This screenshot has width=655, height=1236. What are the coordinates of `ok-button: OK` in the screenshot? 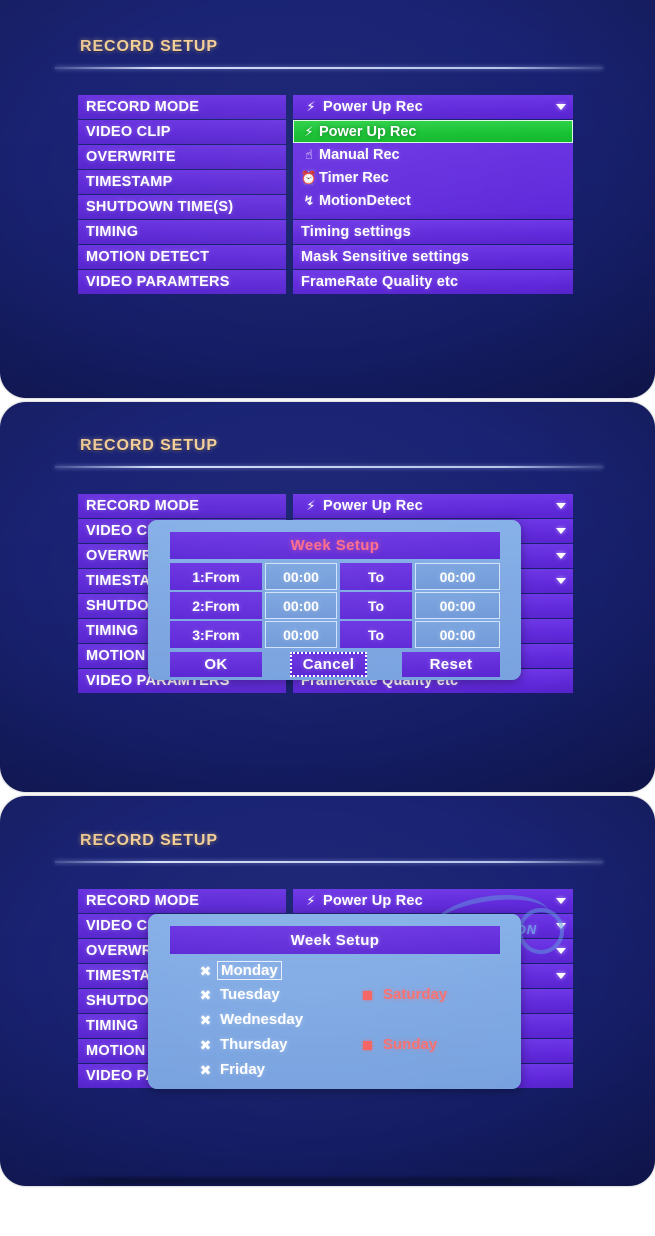 It's located at (216, 664).